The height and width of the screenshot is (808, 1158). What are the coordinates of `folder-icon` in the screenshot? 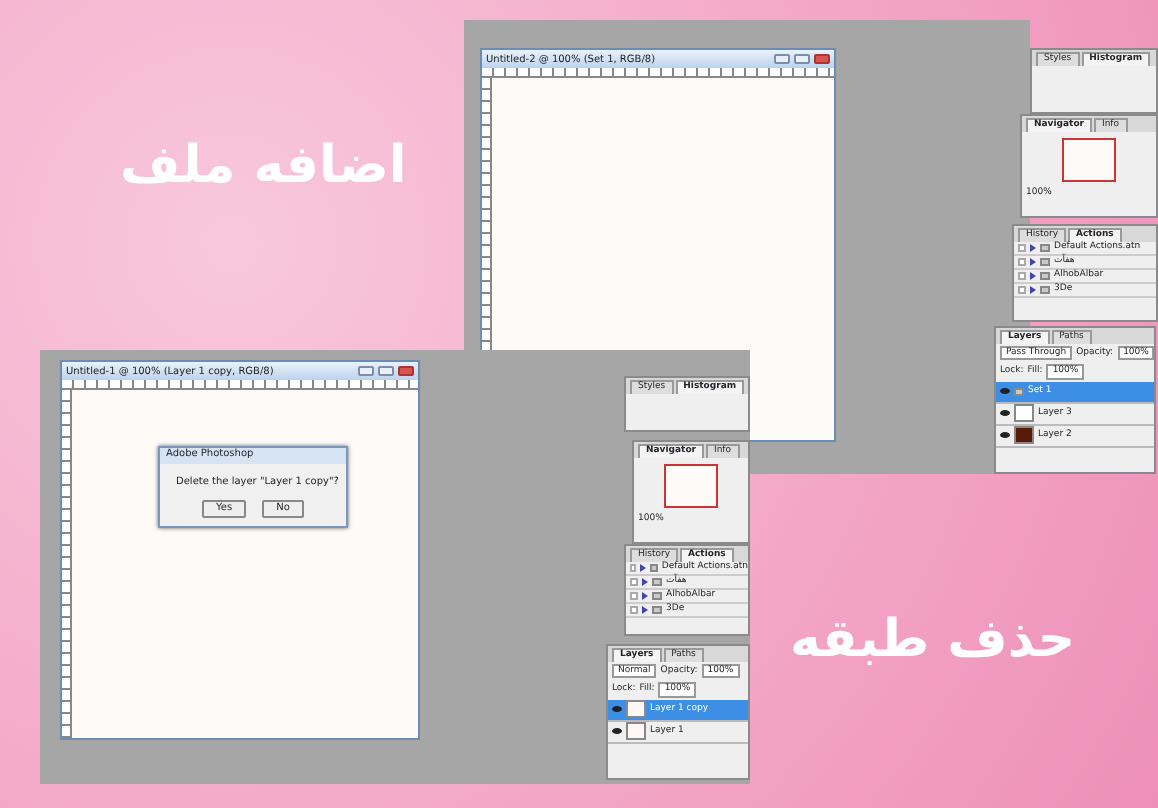 It's located at (1019, 391).